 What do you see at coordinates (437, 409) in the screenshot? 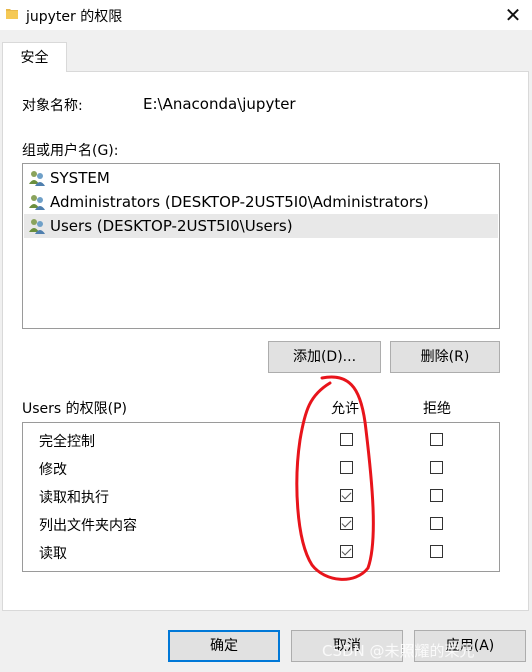
I see `deny-column-header: 拒绝` at bounding box center [437, 409].